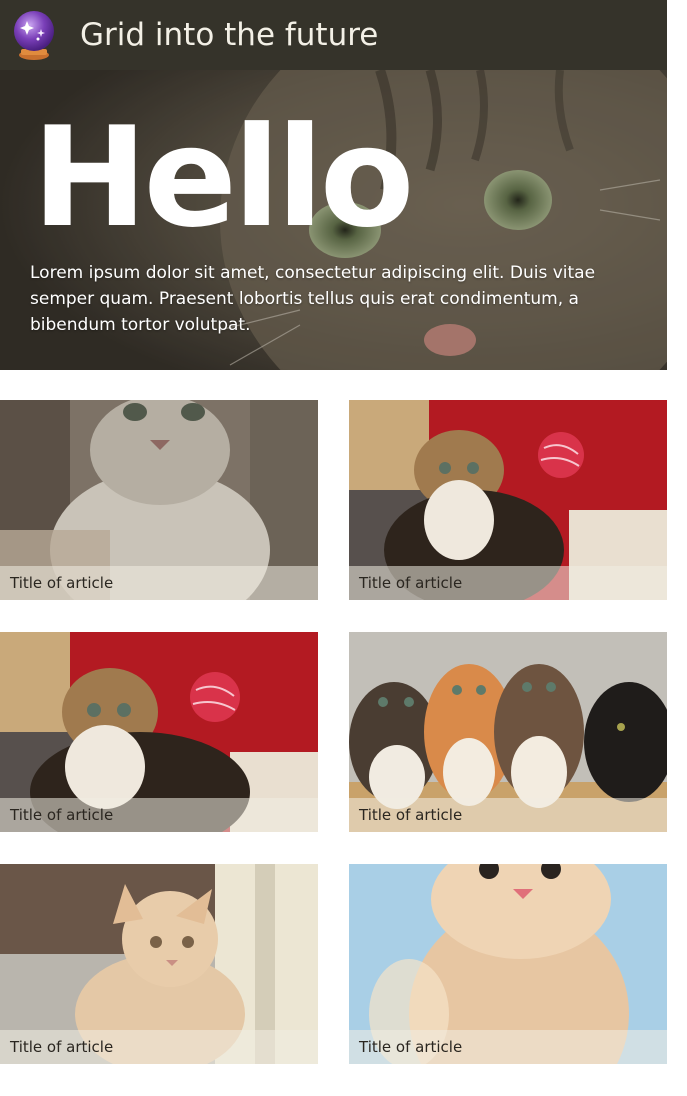 The image size is (687, 1096). What do you see at coordinates (229, 35) in the screenshot?
I see `site-title: Grid into the future` at bounding box center [229, 35].